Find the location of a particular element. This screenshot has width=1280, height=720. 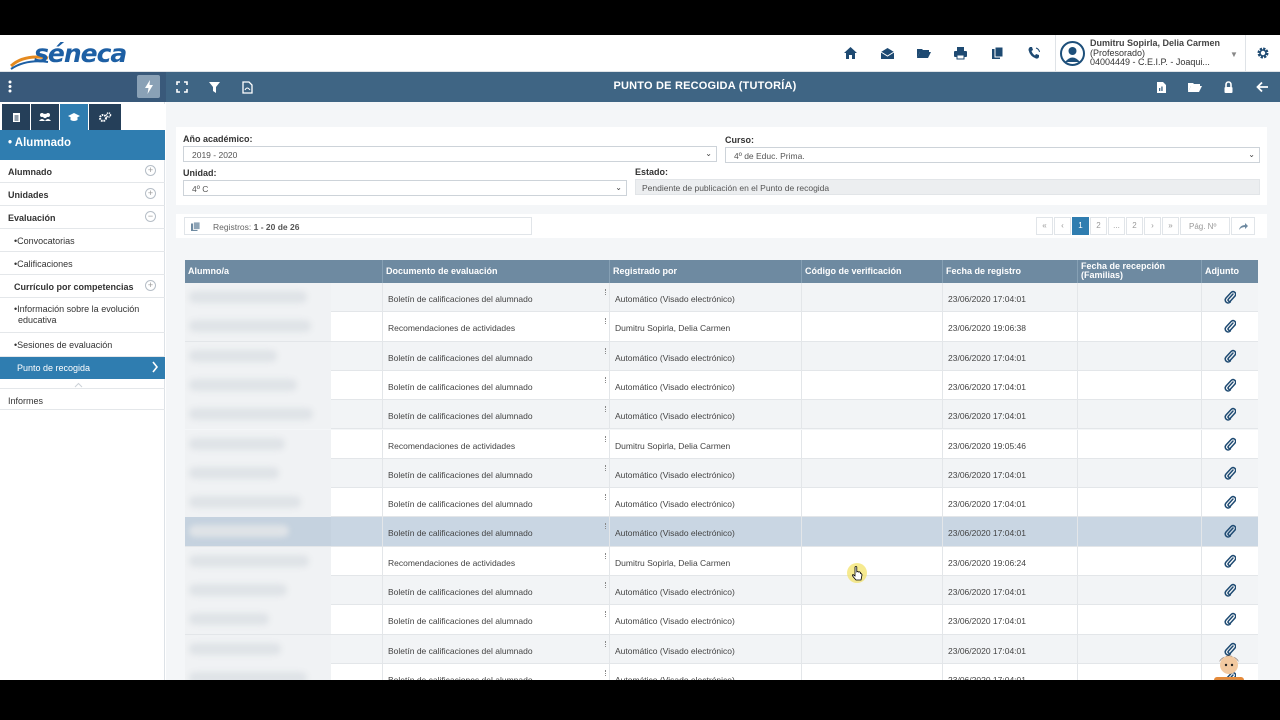

col-student: Alumno/a is located at coordinates (284, 271).